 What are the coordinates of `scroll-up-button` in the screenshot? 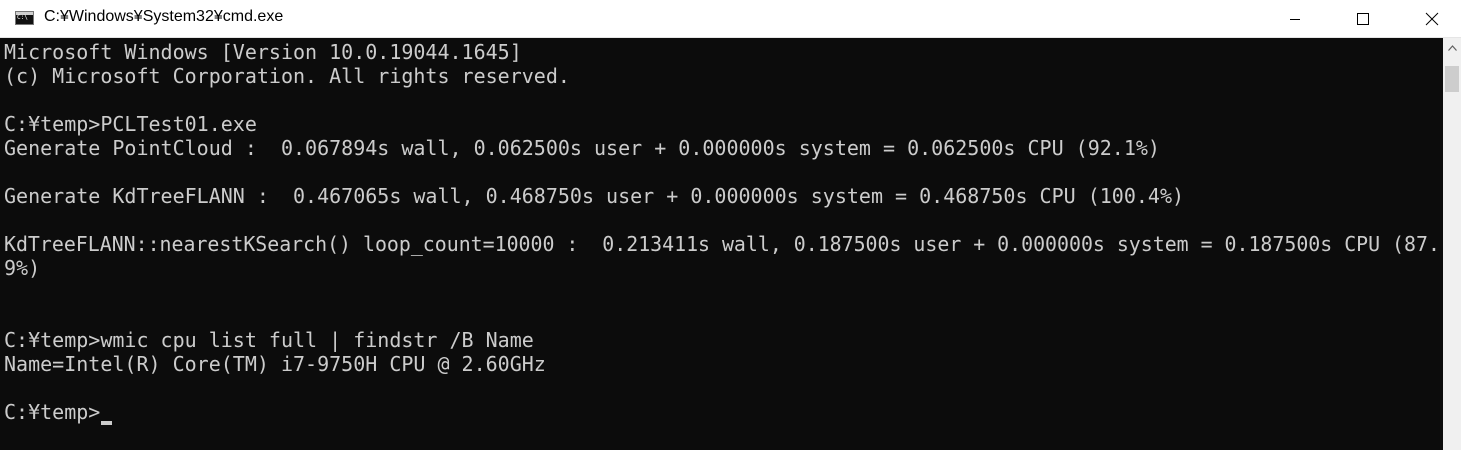 It's located at (1452, 48).